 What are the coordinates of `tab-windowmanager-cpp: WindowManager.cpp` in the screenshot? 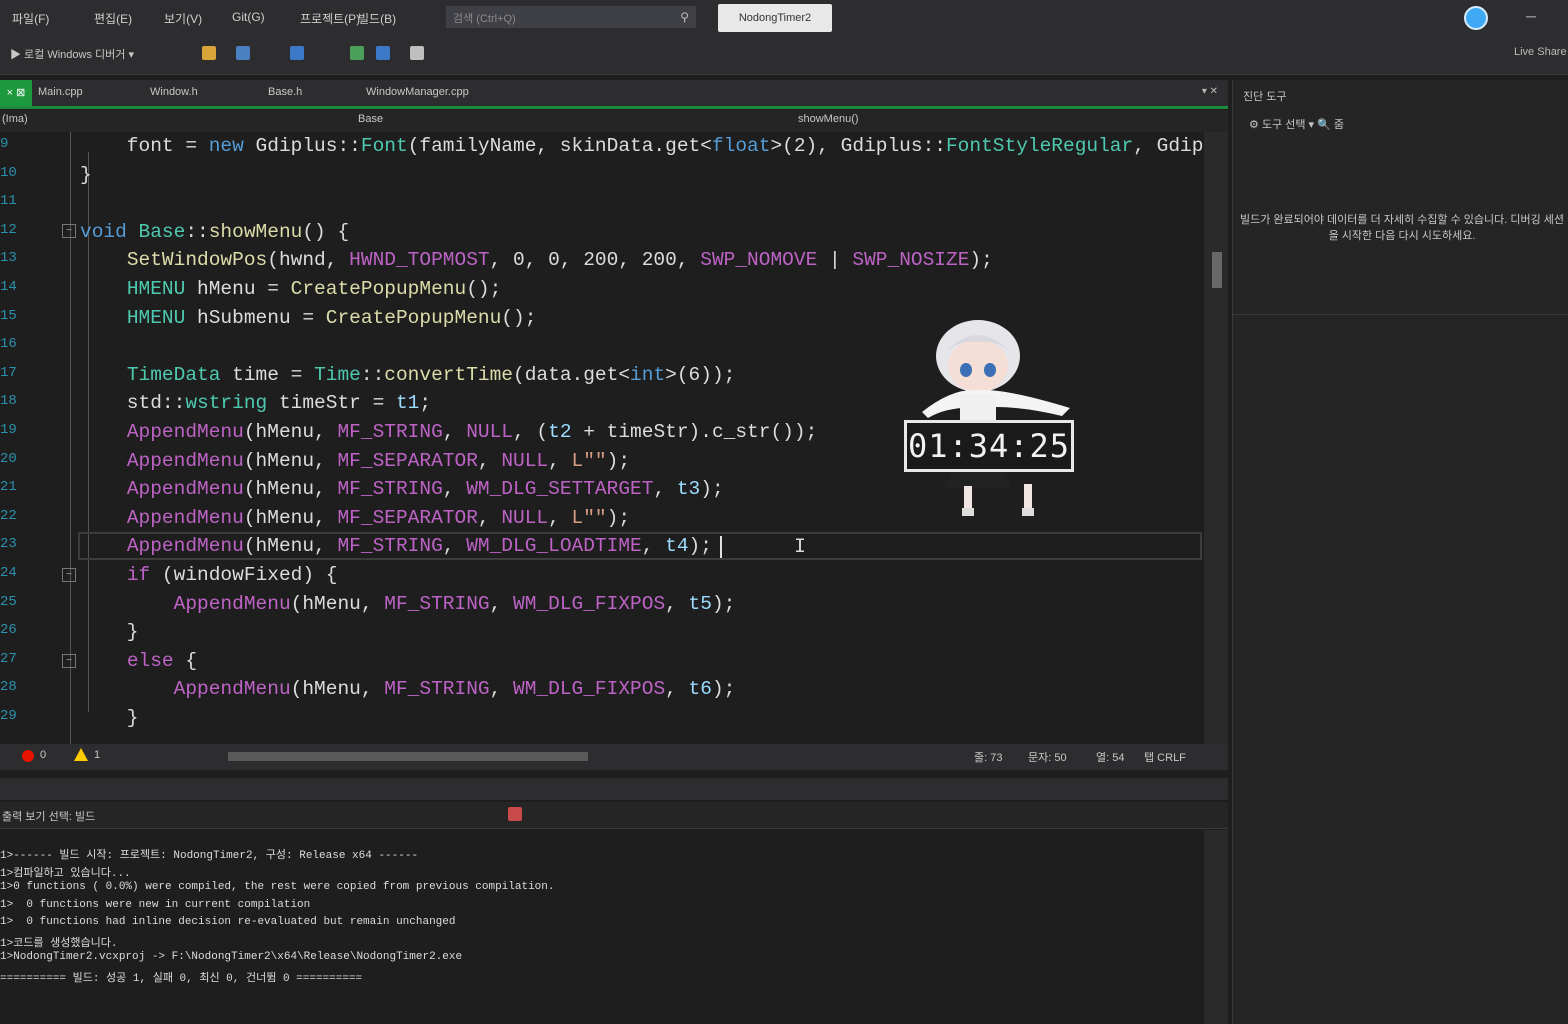 It's located at (417, 92).